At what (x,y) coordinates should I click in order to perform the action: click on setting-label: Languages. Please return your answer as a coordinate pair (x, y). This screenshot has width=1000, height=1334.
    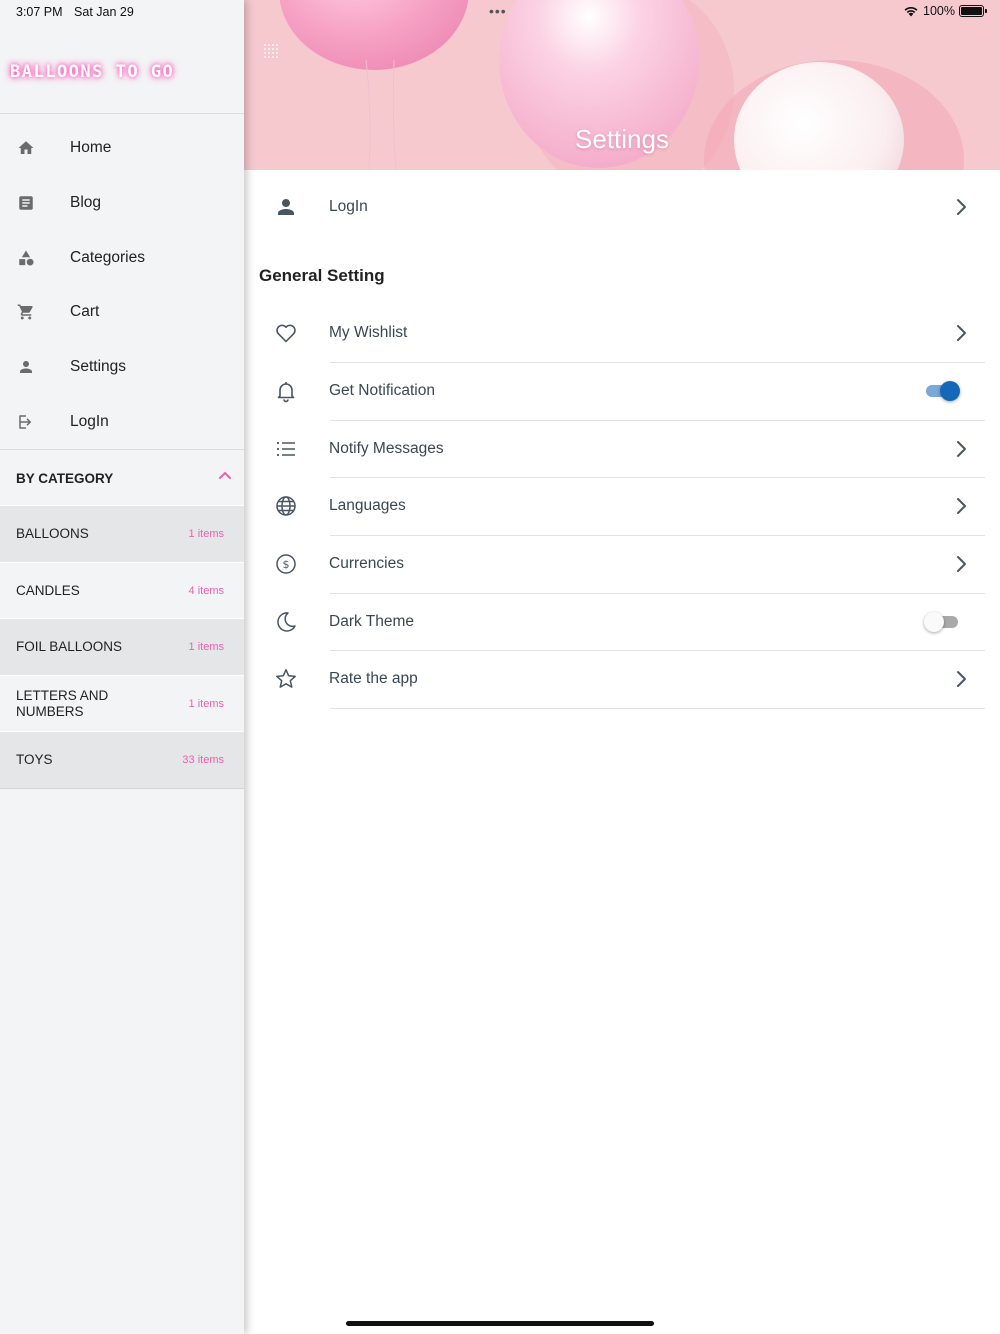
    Looking at the image, I should click on (367, 505).